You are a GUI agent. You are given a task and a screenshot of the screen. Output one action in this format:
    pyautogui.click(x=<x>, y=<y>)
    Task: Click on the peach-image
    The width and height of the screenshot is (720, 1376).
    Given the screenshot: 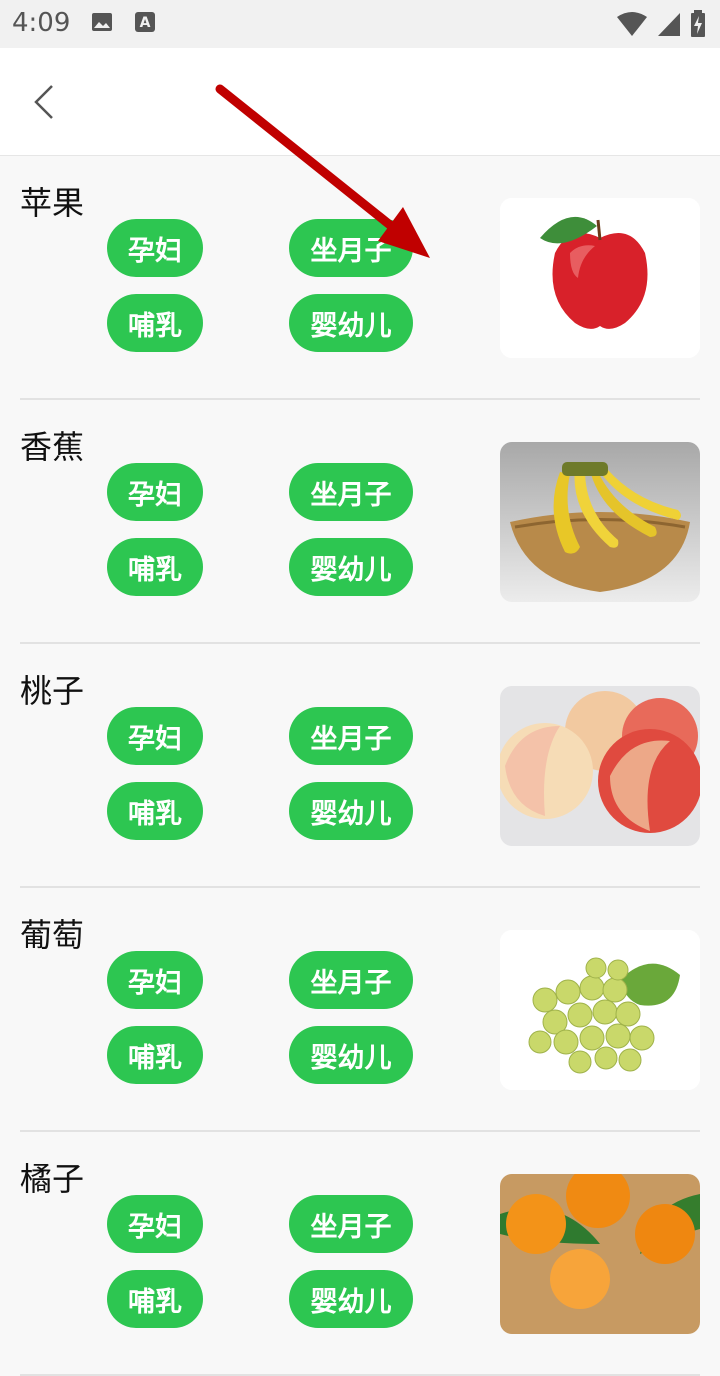 What is the action you would take?
    pyautogui.click(x=600, y=766)
    